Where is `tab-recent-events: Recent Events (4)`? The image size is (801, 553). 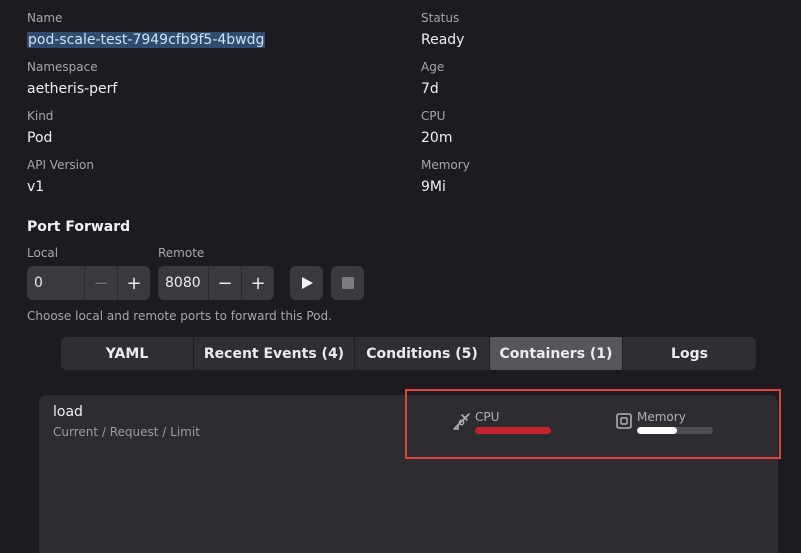 tab-recent-events: Recent Events (4) is located at coordinates (274, 353).